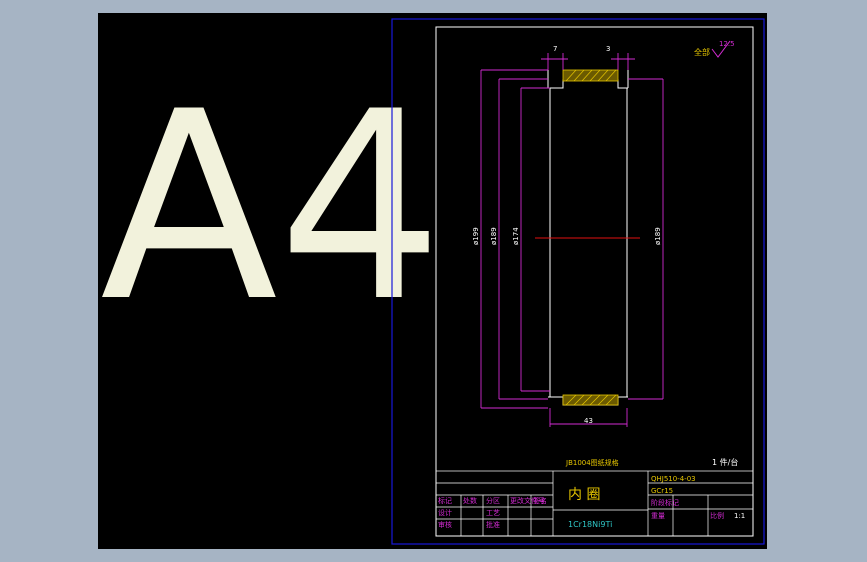  What do you see at coordinates (493, 524) in the screenshot?
I see `tb-row-3: 批准` at bounding box center [493, 524].